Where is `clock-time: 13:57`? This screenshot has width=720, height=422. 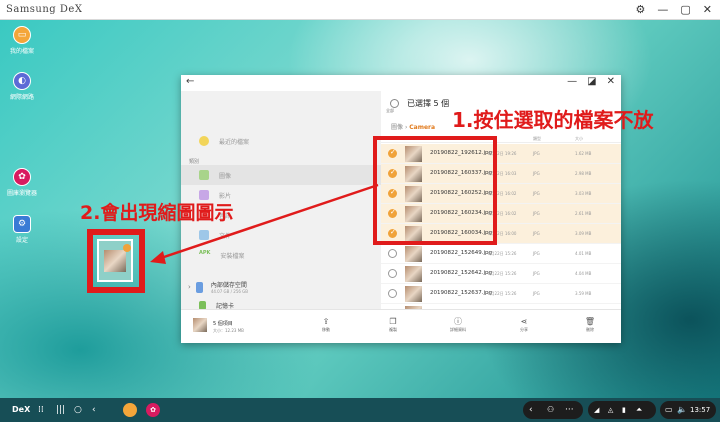 clock-time: 13:57 is located at coordinates (700, 410).